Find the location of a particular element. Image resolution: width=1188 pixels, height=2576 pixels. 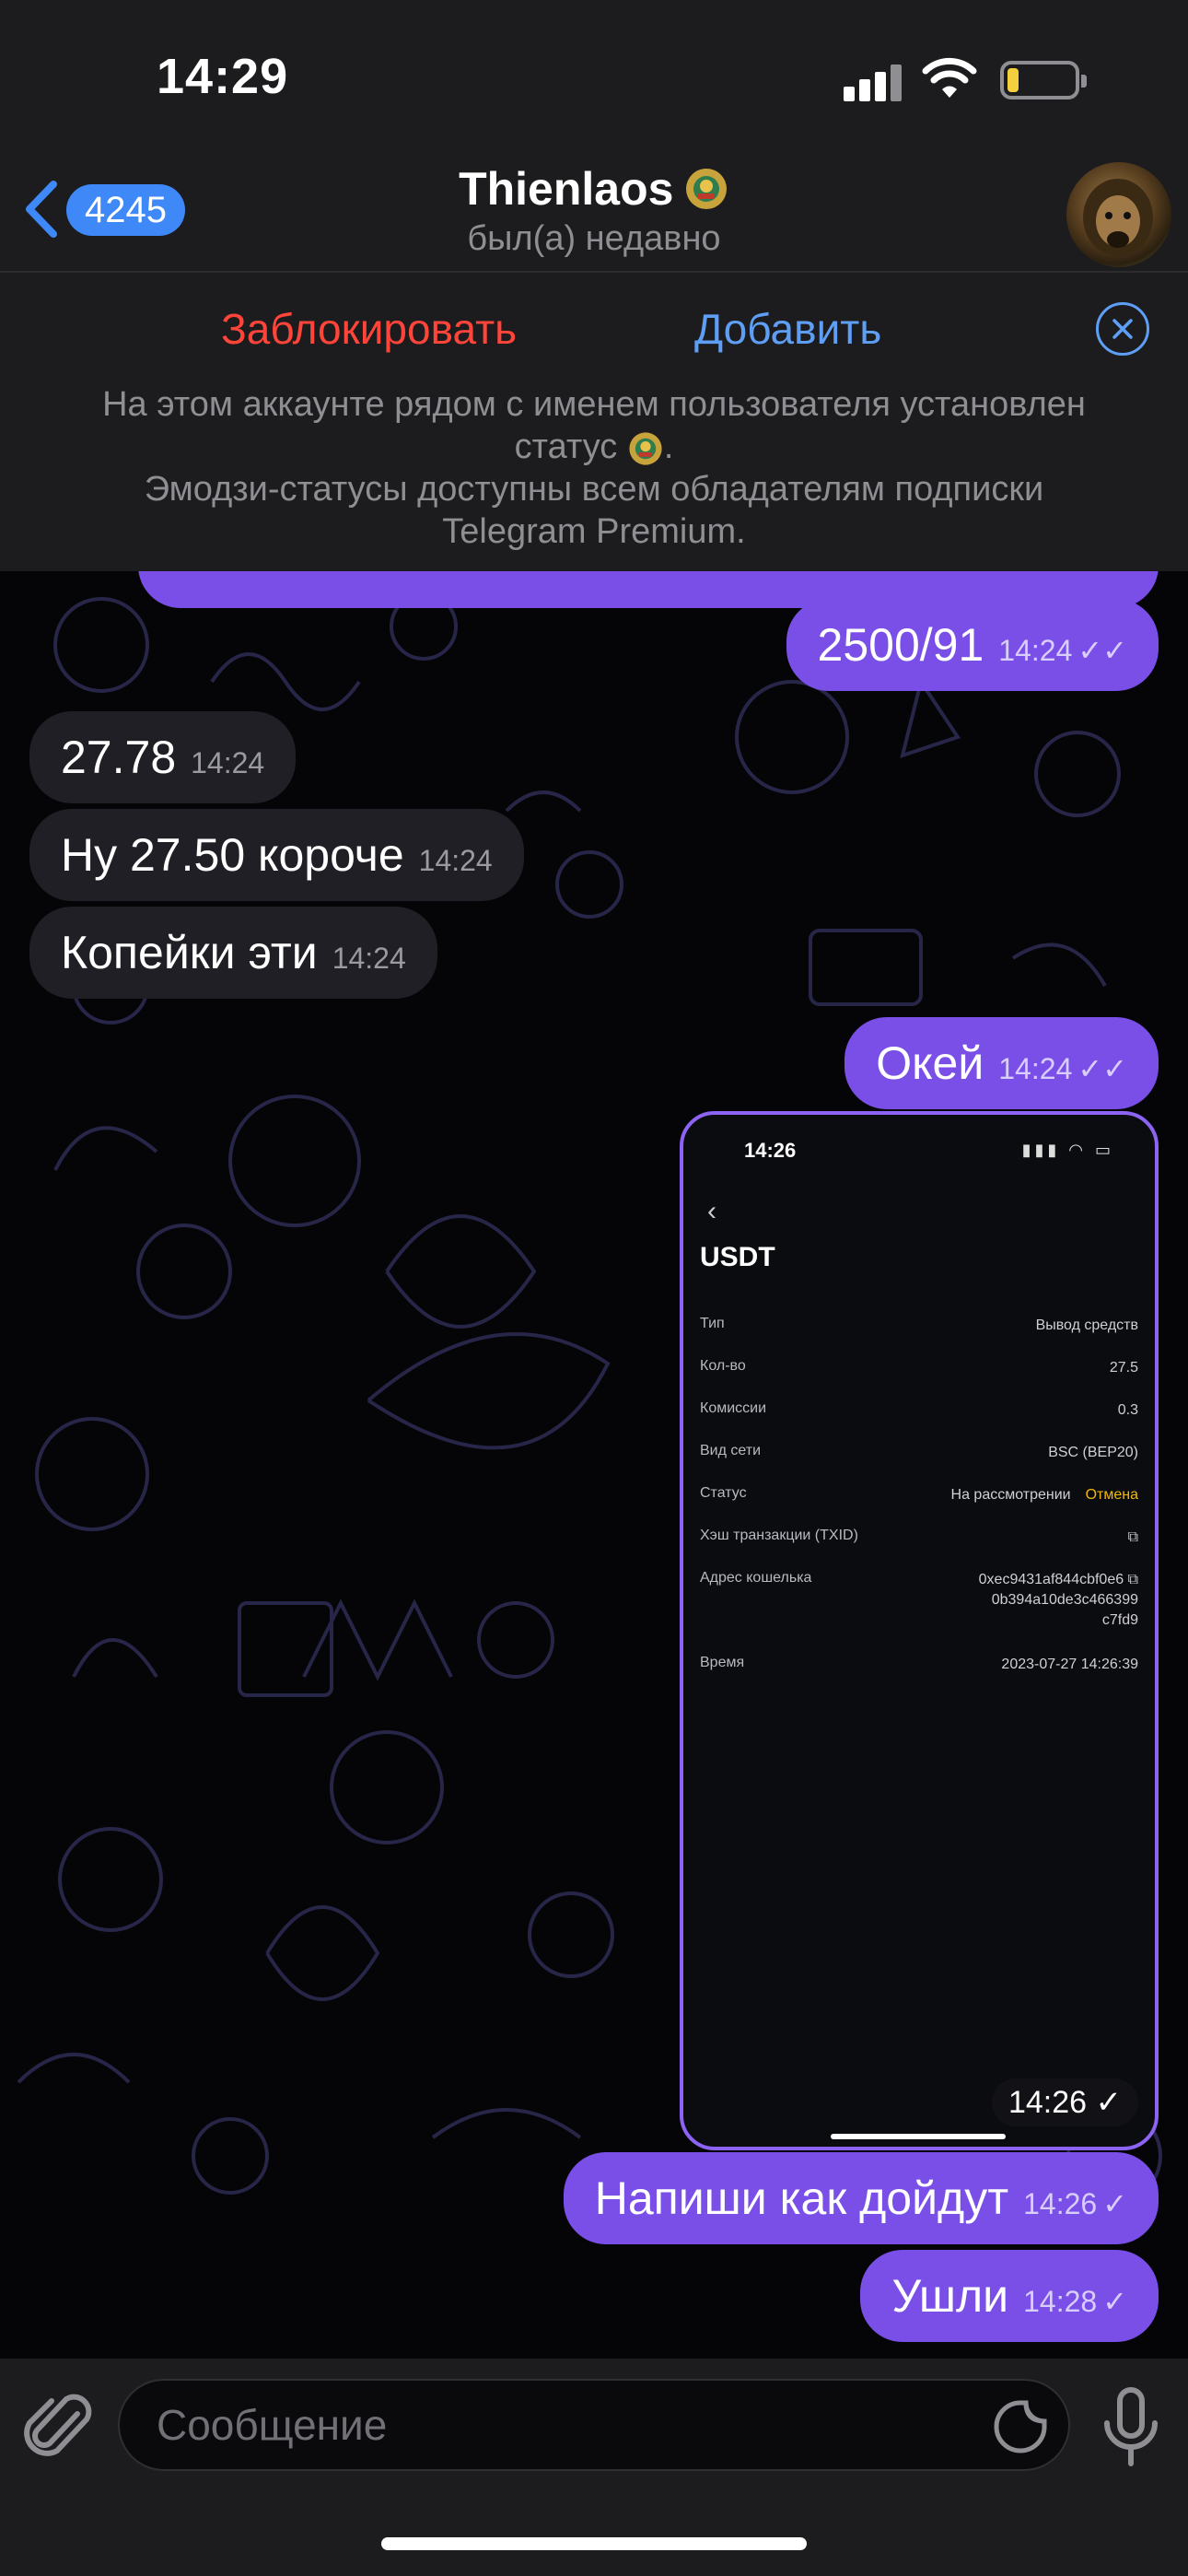

close-circle-icon is located at coordinates (1122, 329).